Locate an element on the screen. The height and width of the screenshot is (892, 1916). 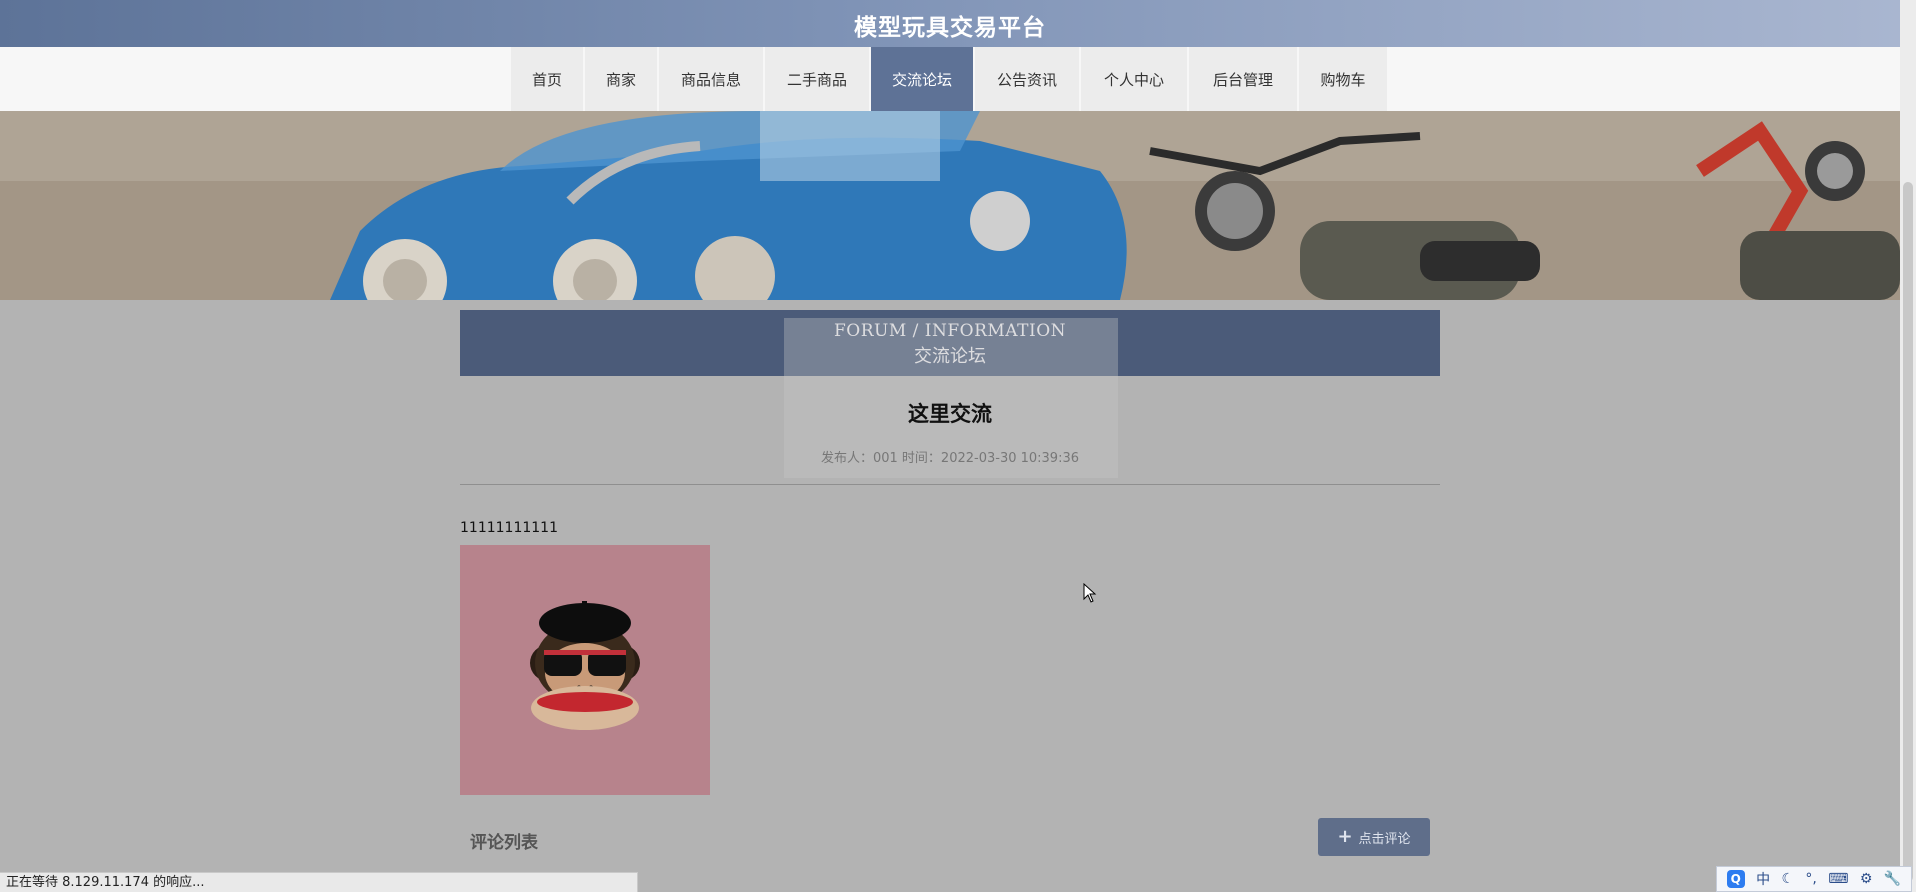
nav-item-8: 购物车 is located at coordinates (1344, 79).